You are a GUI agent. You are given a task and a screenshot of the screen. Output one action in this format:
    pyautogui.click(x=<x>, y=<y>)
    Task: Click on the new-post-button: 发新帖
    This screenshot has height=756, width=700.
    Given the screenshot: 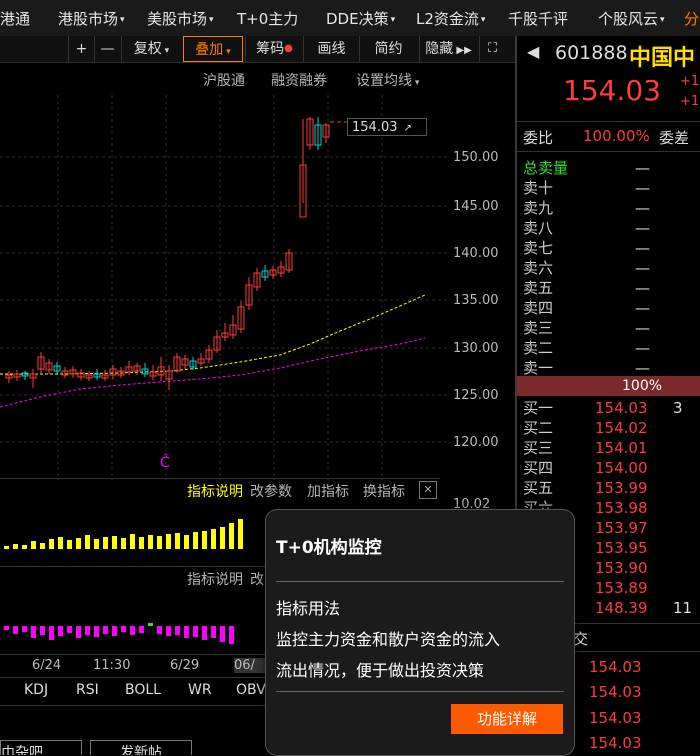 What is the action you would take?
    pyautogui.click(x=141, y=747)
    